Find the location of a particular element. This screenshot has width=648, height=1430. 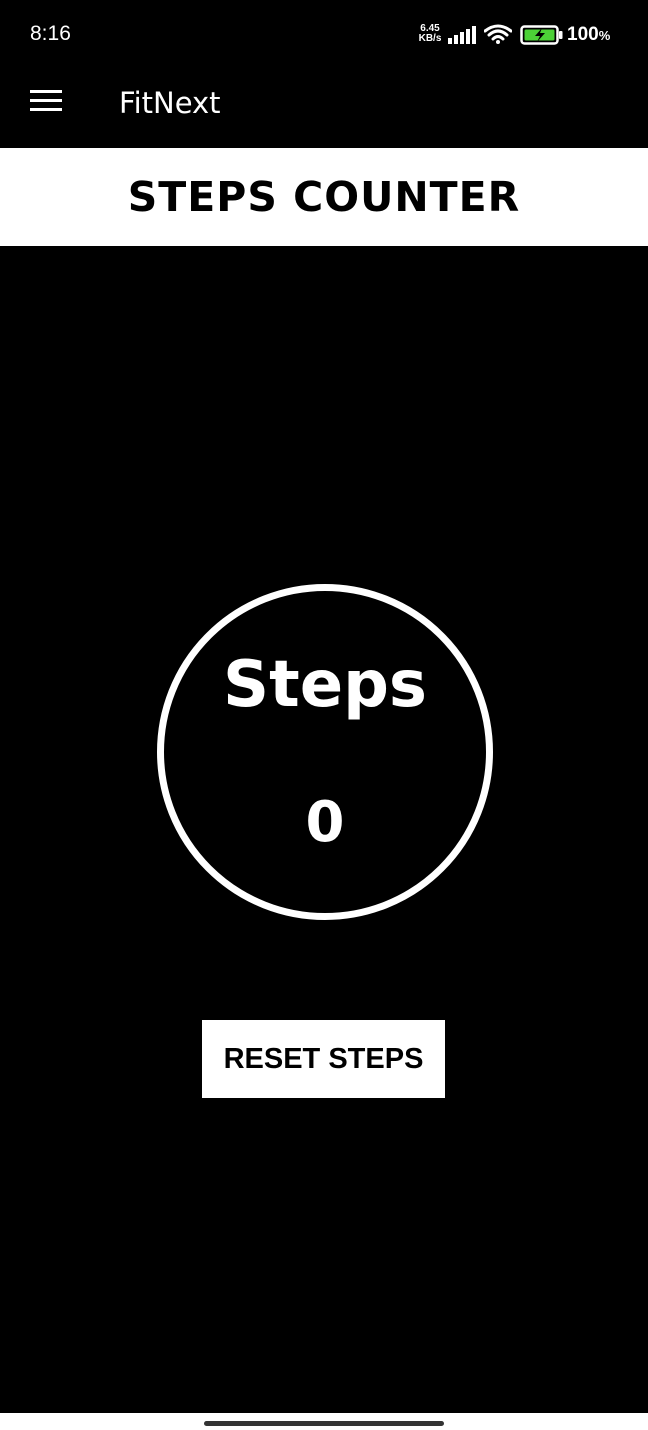

network-speed: 6.45 KB/s is located at coordinates (430, 34).